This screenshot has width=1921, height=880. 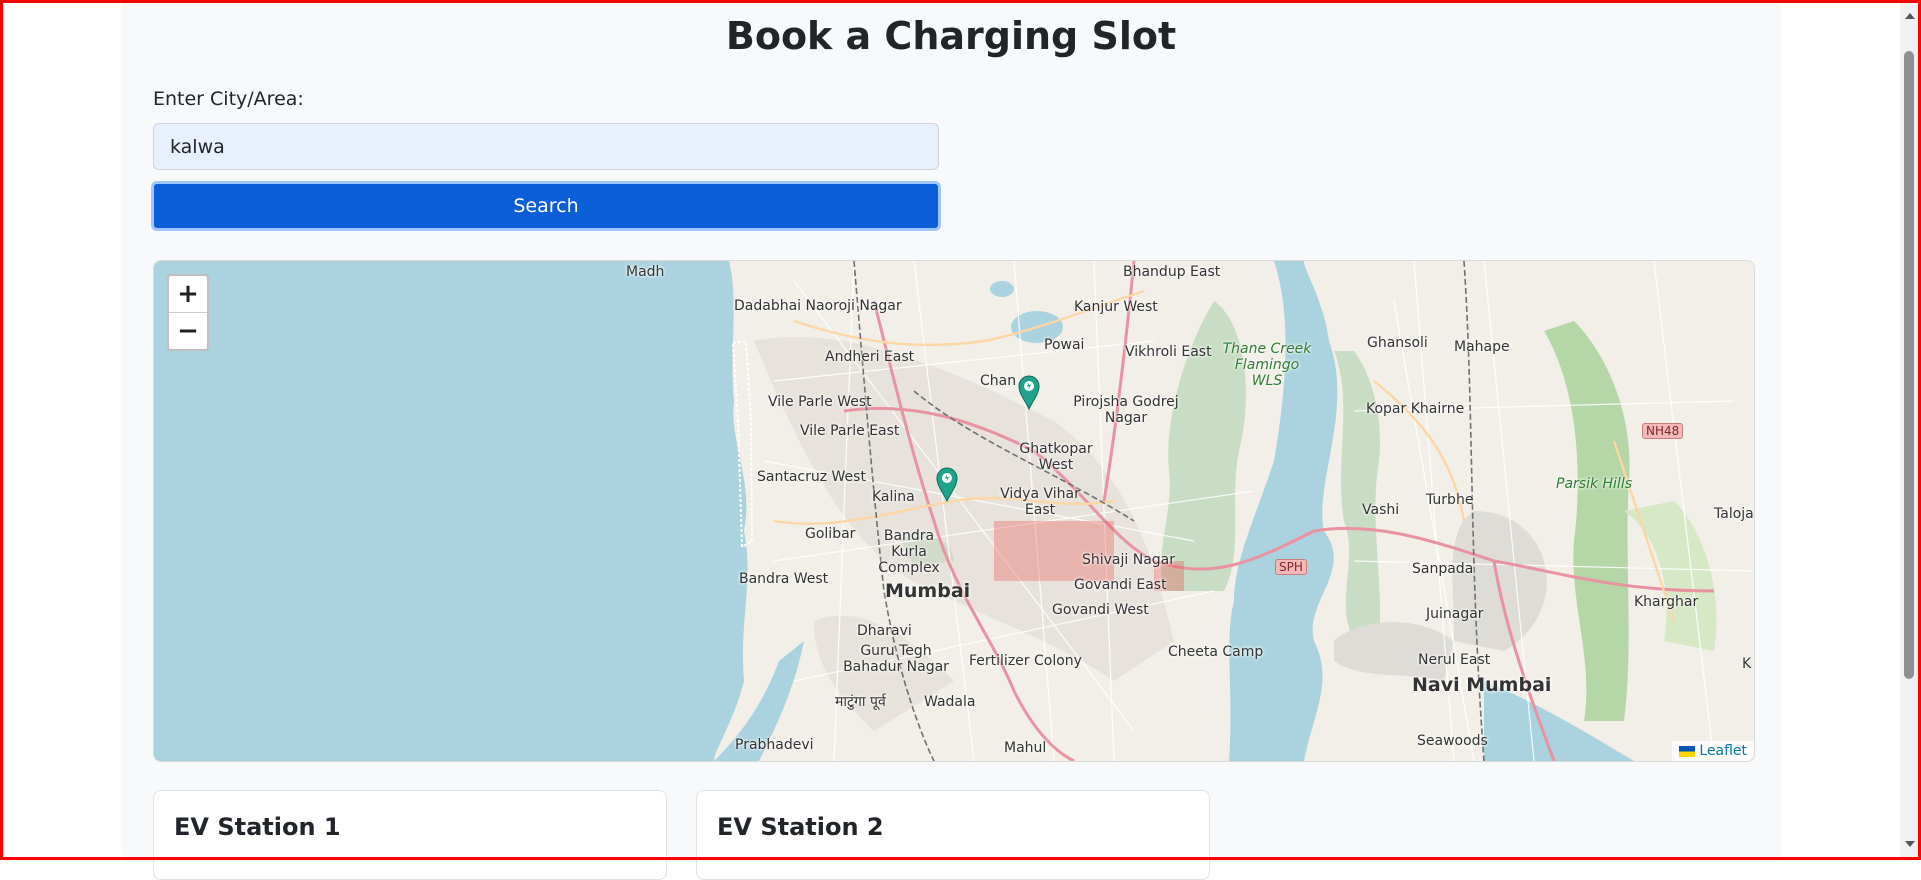 I want to click on map-place-label: Dadabhai Naoroji Nagar, so click(x=818, y=306).